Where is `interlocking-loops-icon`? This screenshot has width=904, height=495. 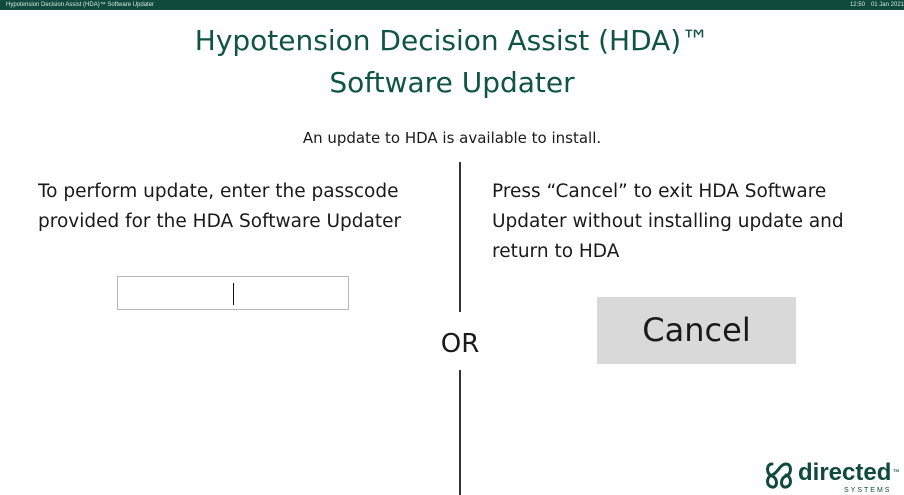
interlocking-loops-icon is located at coordinates (779, 475).